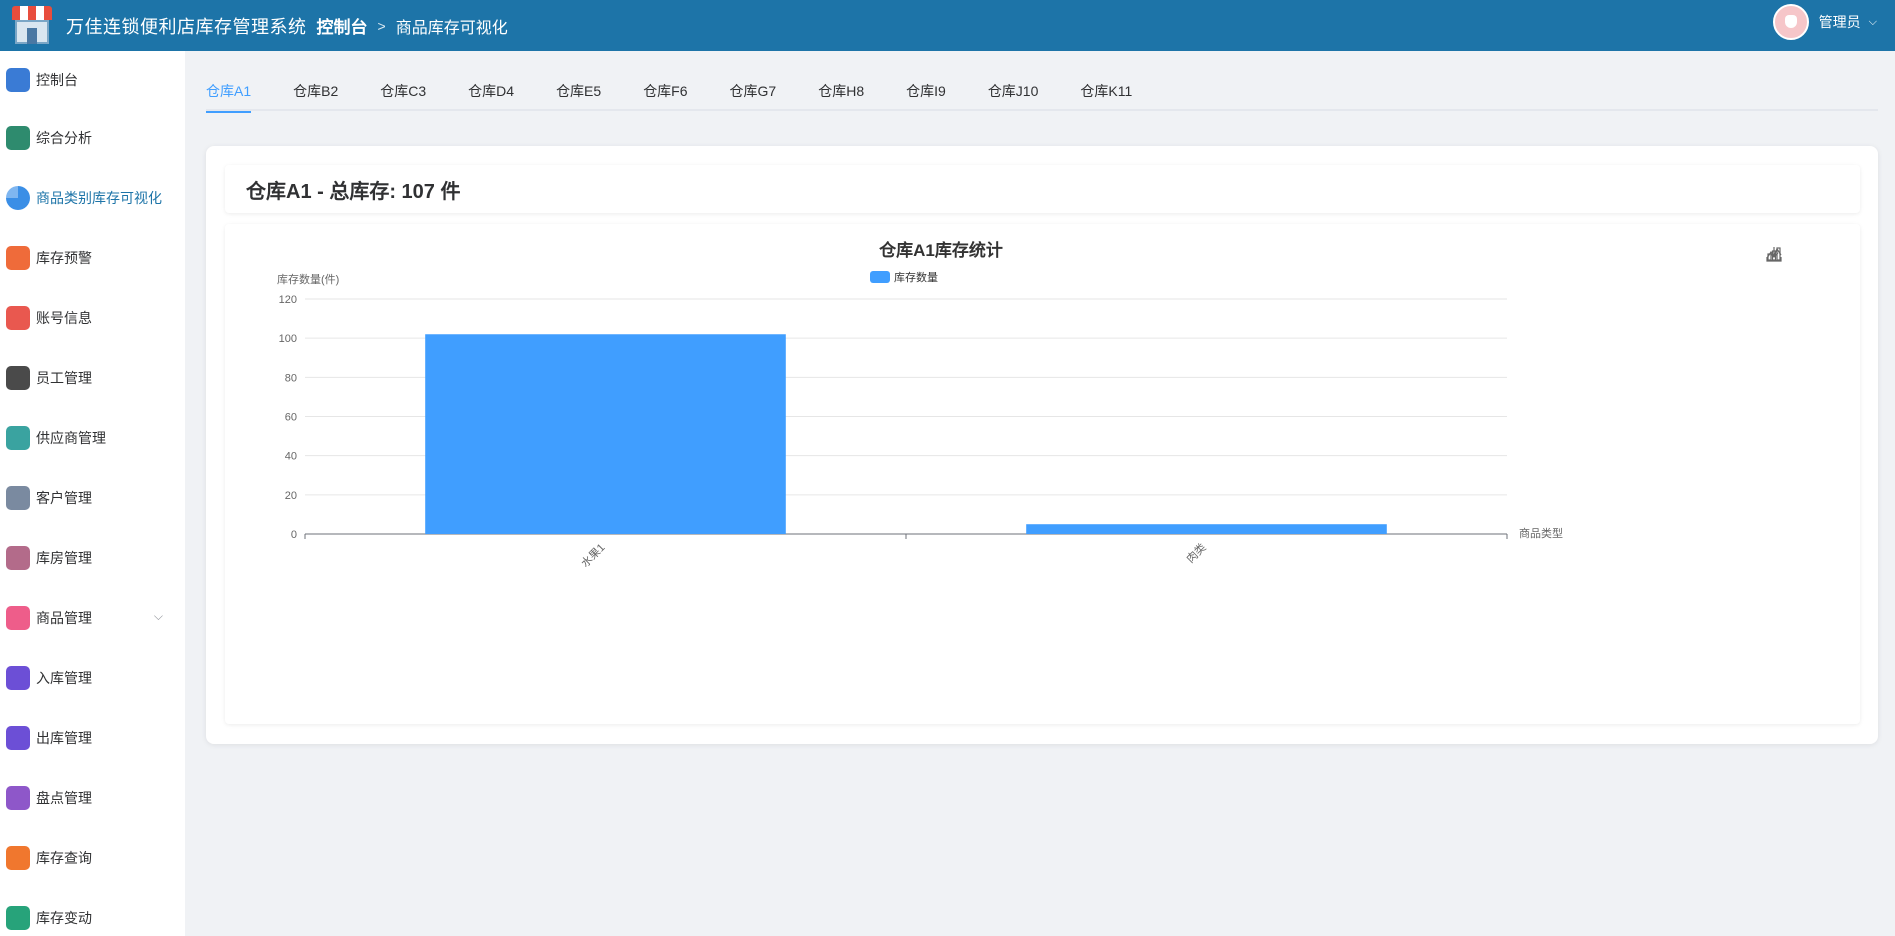 This screenshot has height=936, width=1895. What do you see at coordinates (880, 277) in the screenshot?
I see `legend-swatch` at bounding box center [880, 277].